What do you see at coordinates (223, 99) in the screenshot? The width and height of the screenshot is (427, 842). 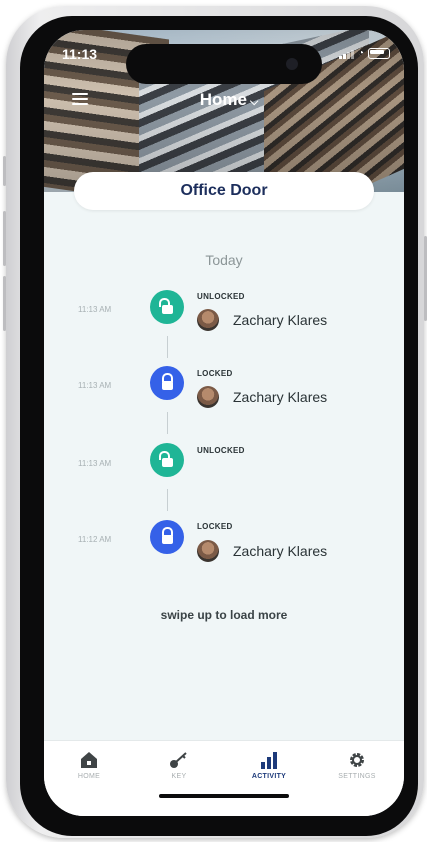 I see `location-title: Home` at bounding box center [223, 99].